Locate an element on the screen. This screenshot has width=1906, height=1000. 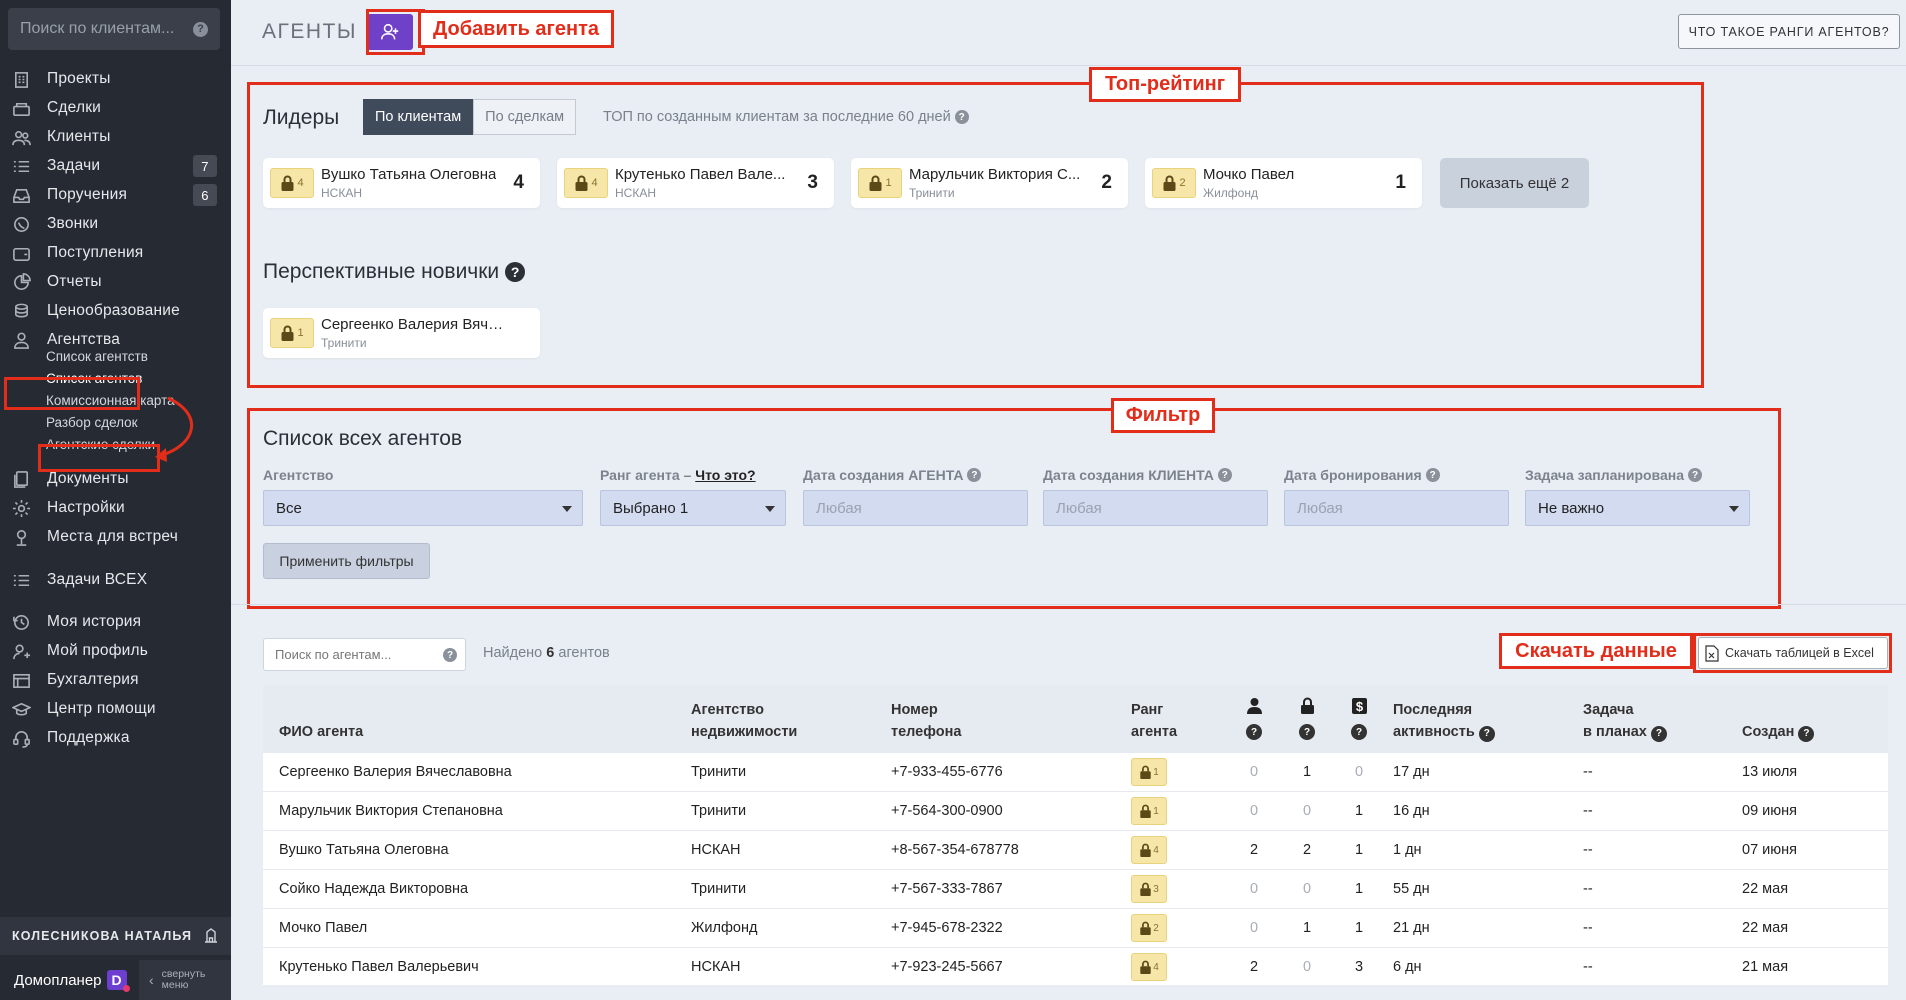
rank-what-link: Что это? is located at coordinates (725, 475).